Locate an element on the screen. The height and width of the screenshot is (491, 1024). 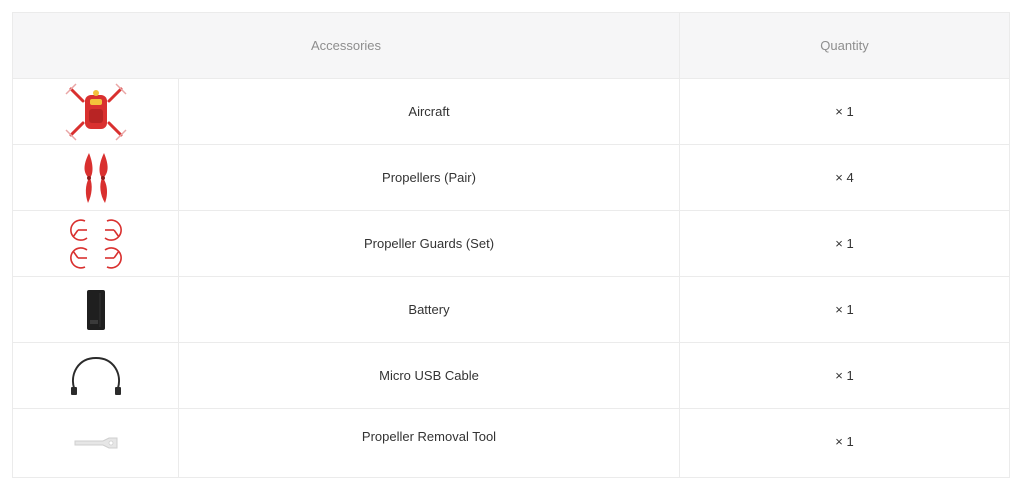
usb-cable-icon is located at coordinates (95, 375).